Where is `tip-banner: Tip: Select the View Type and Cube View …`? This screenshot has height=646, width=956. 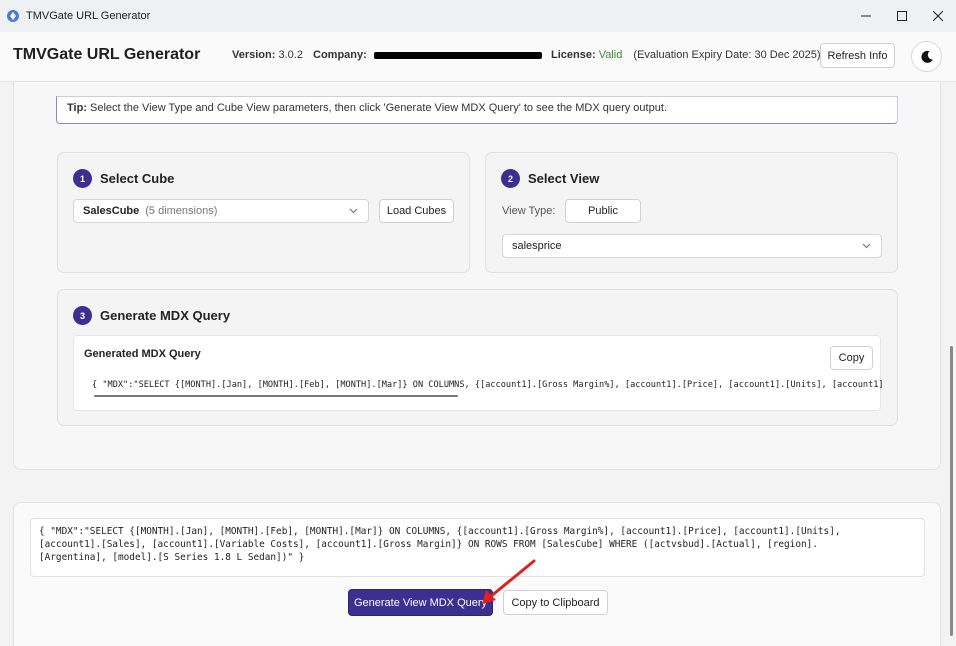 tip-banner: Tip: Select the View Type and Cube View … is located at coordinates (477, 110).